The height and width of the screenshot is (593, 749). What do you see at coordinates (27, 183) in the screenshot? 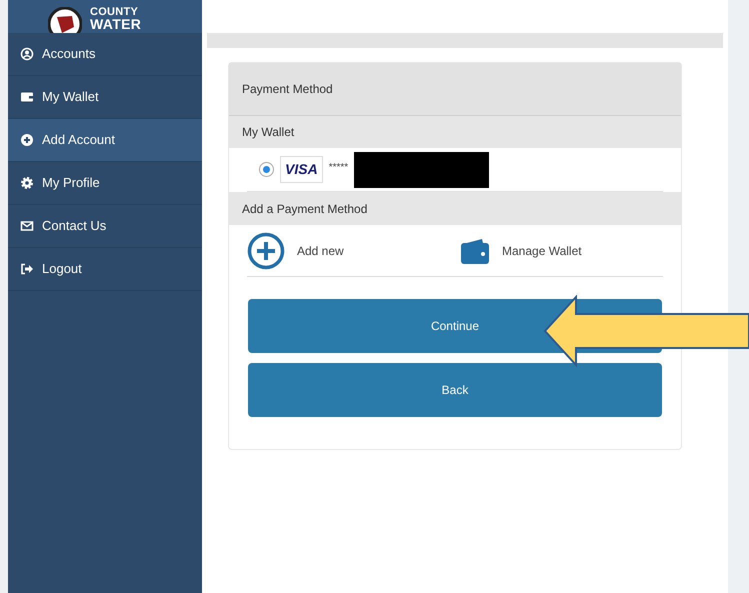
I see `gear-icon` at bounding box center [27, 183].